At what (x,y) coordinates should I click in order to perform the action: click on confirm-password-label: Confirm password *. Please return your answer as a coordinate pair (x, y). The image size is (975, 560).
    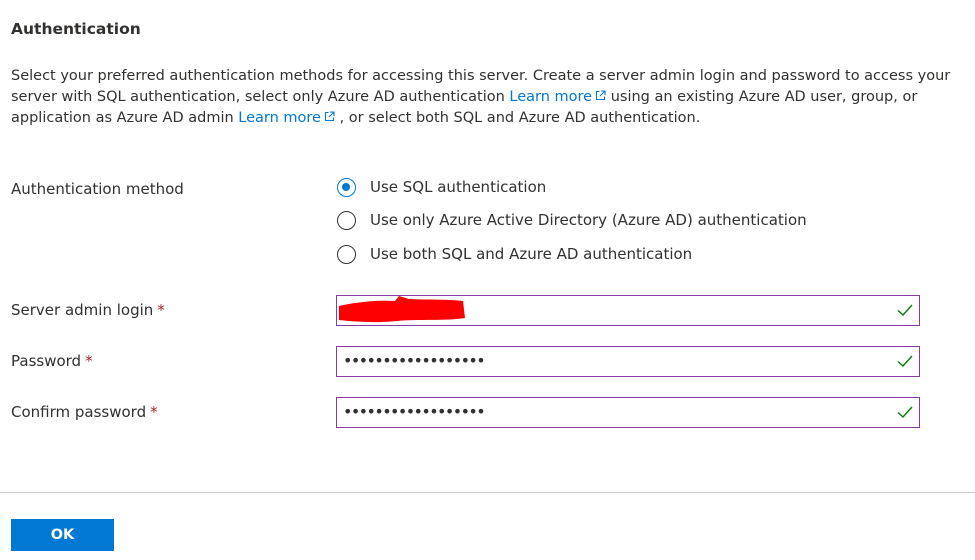
    Looking at the image, I should click on (84, 412).